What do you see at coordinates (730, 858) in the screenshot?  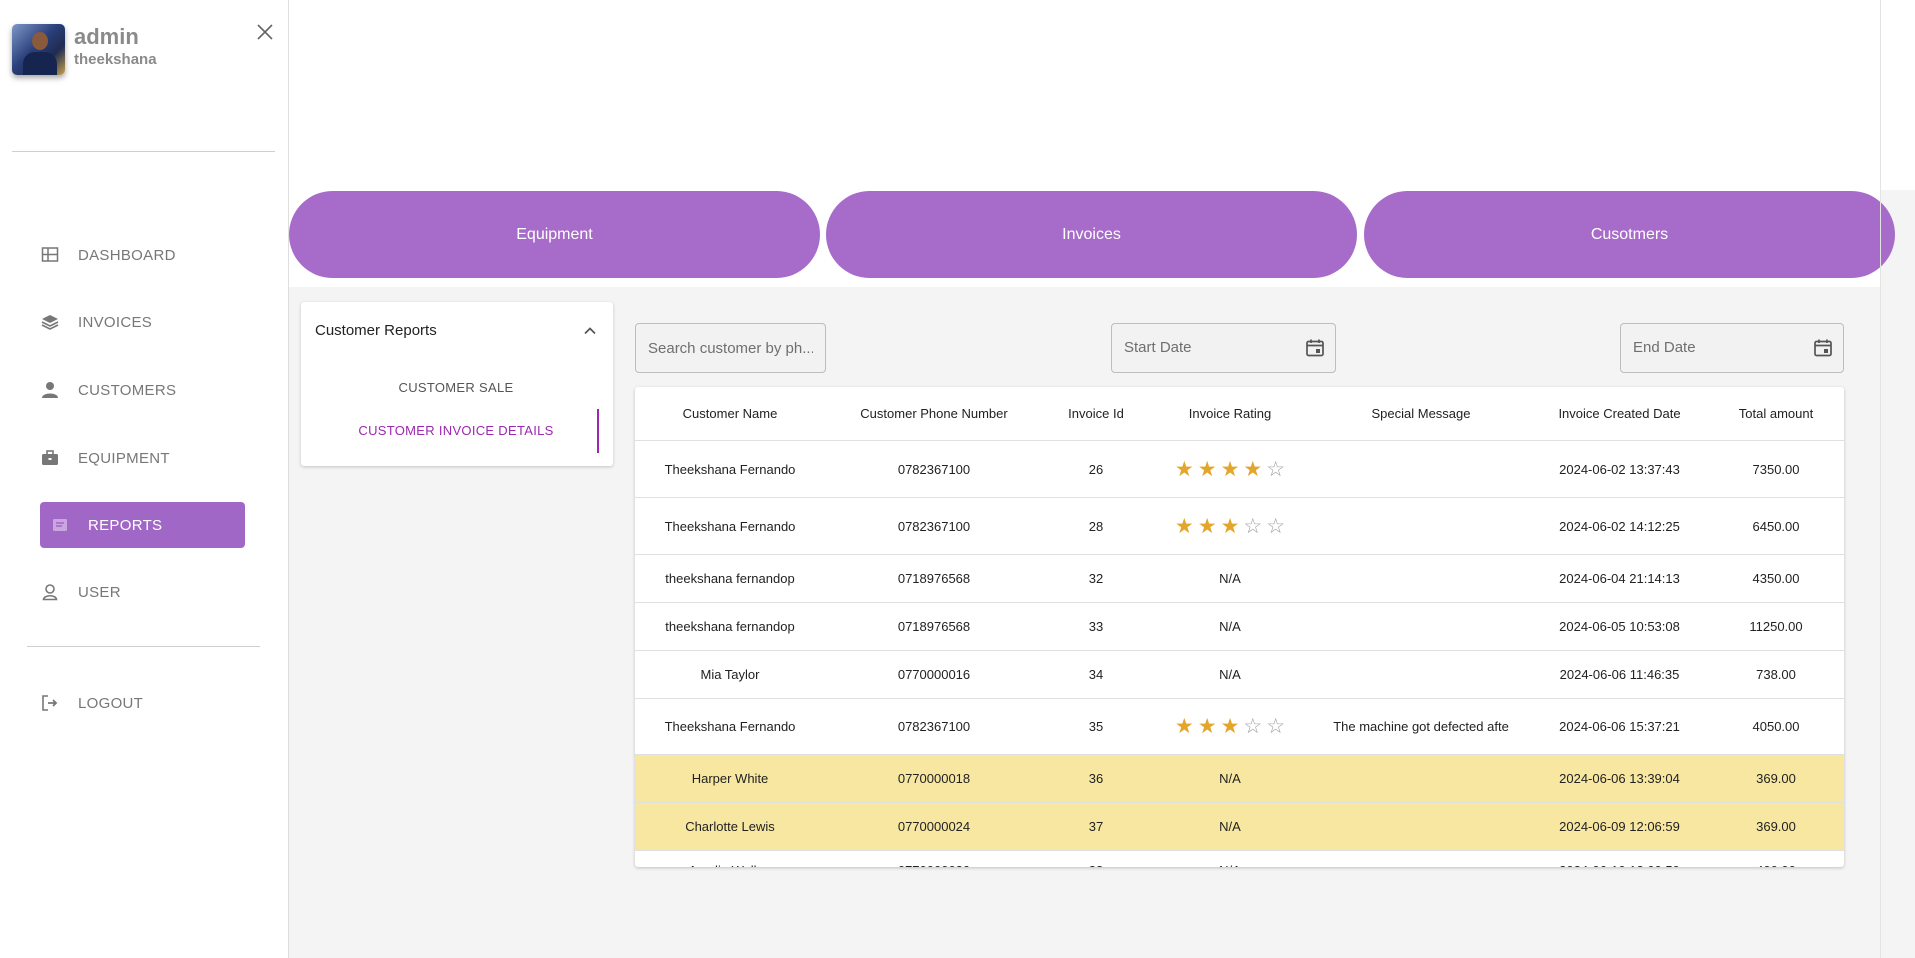 I see `cell-customer-name: Amelia Walker` at bounding box center [730, 858].